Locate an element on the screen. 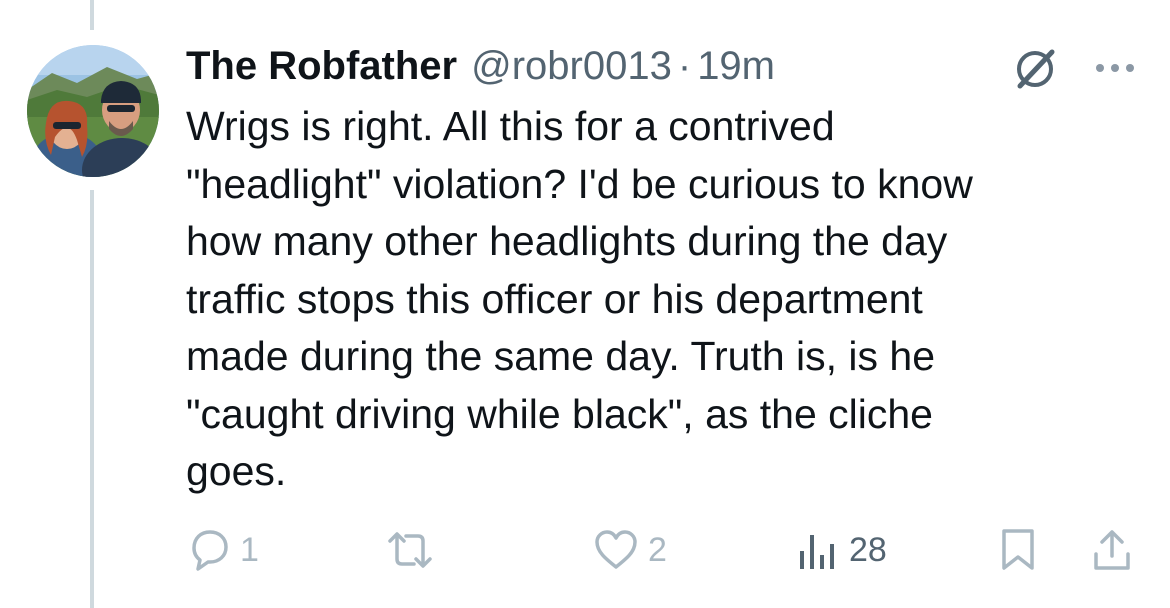  avatar is located at coordinates (93, 111).